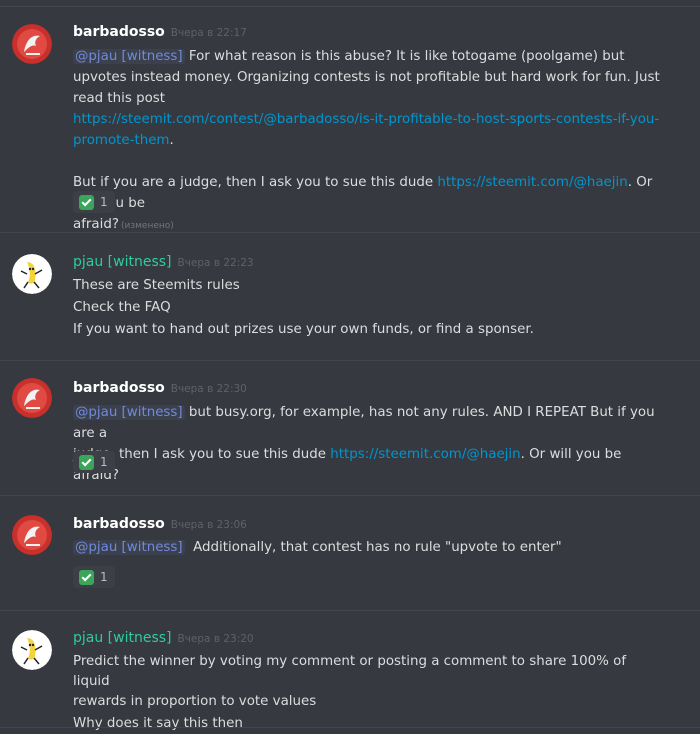 The height and width of the screenshot is (734, 700). I want to click on timestamp: Вчера в 22:23, so click(215, 263).